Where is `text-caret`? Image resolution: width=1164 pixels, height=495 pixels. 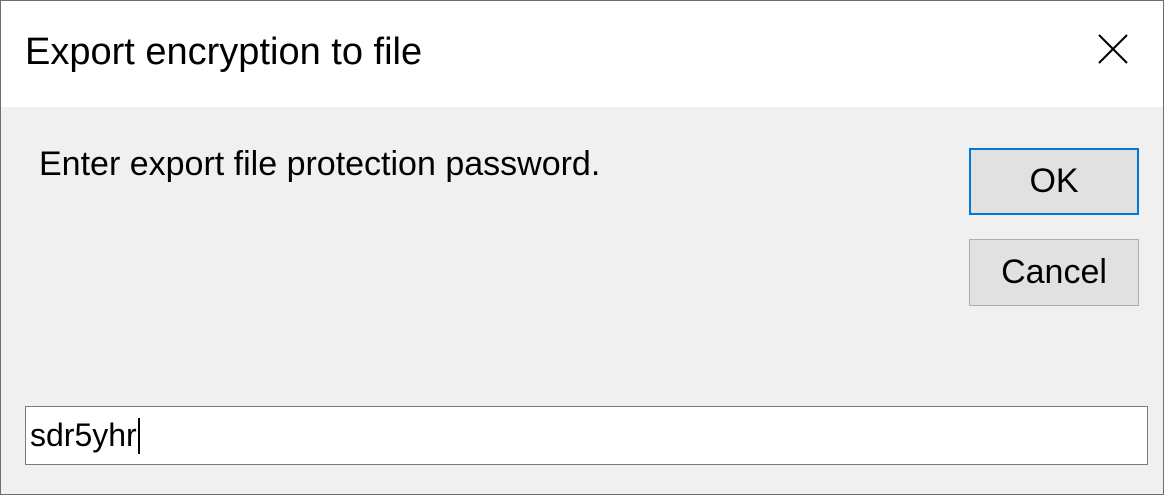
text-caret is located at coordinates (138, 435).